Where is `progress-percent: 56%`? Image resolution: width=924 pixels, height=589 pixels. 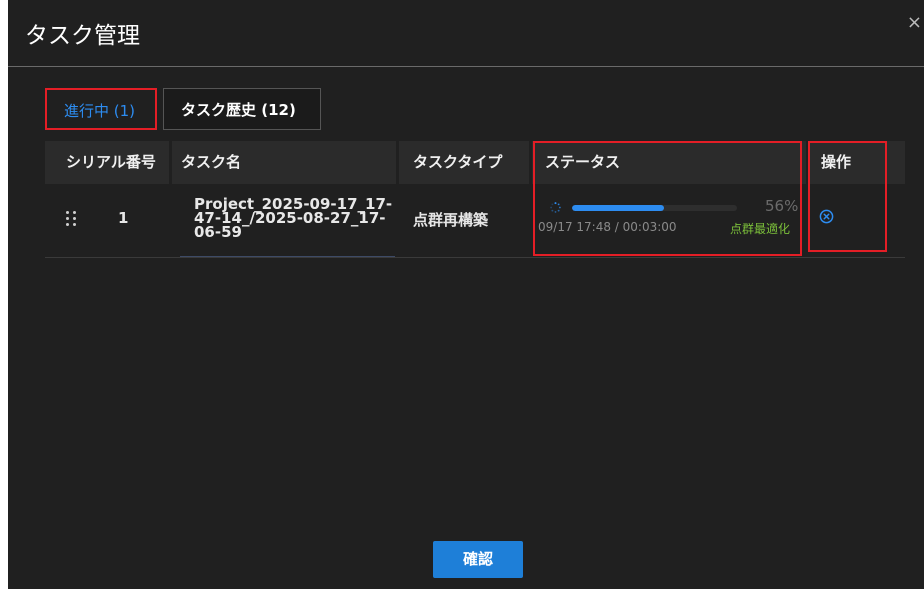
progress-percent: 56% is located at coordinates (782, 206).